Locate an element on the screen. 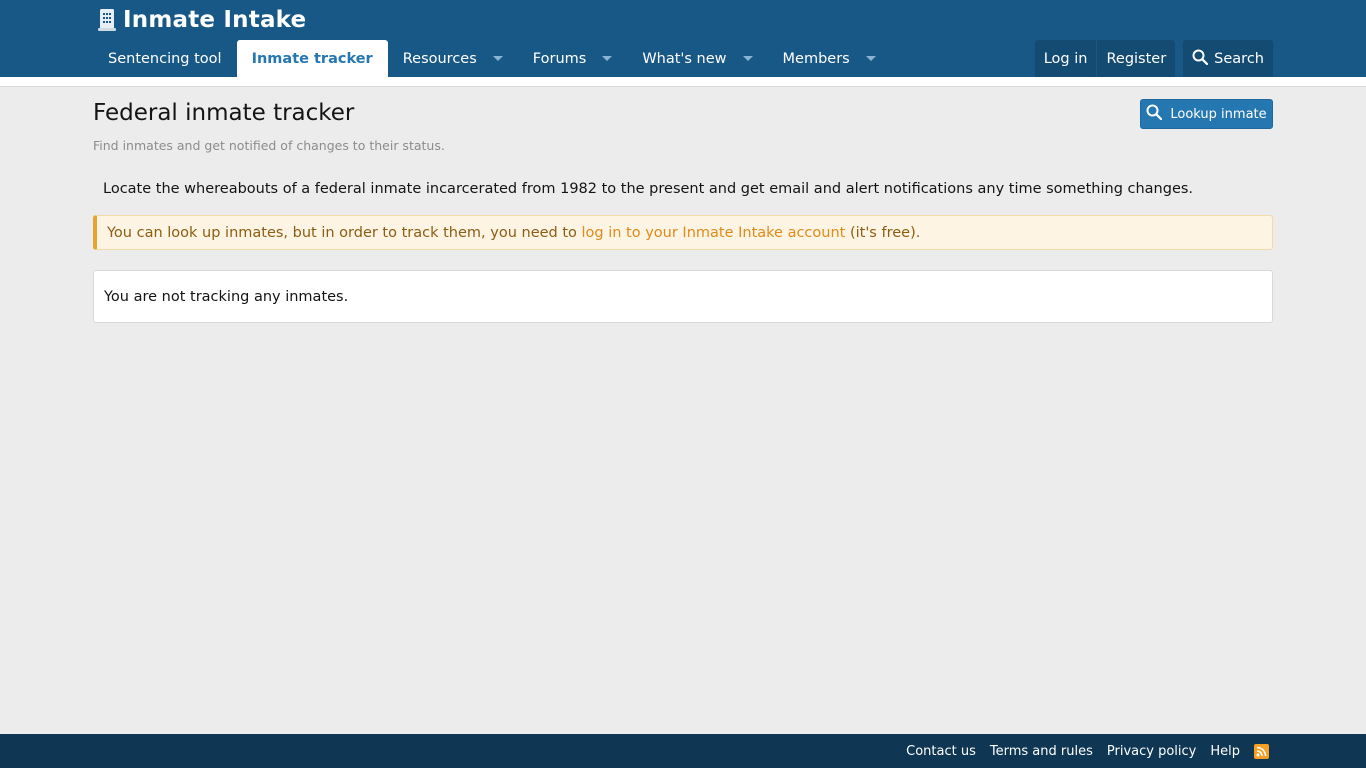 Image resolution: width=1366 pixels, height=768 pixels. tab-label: Members is located at coordinates (816, 58).